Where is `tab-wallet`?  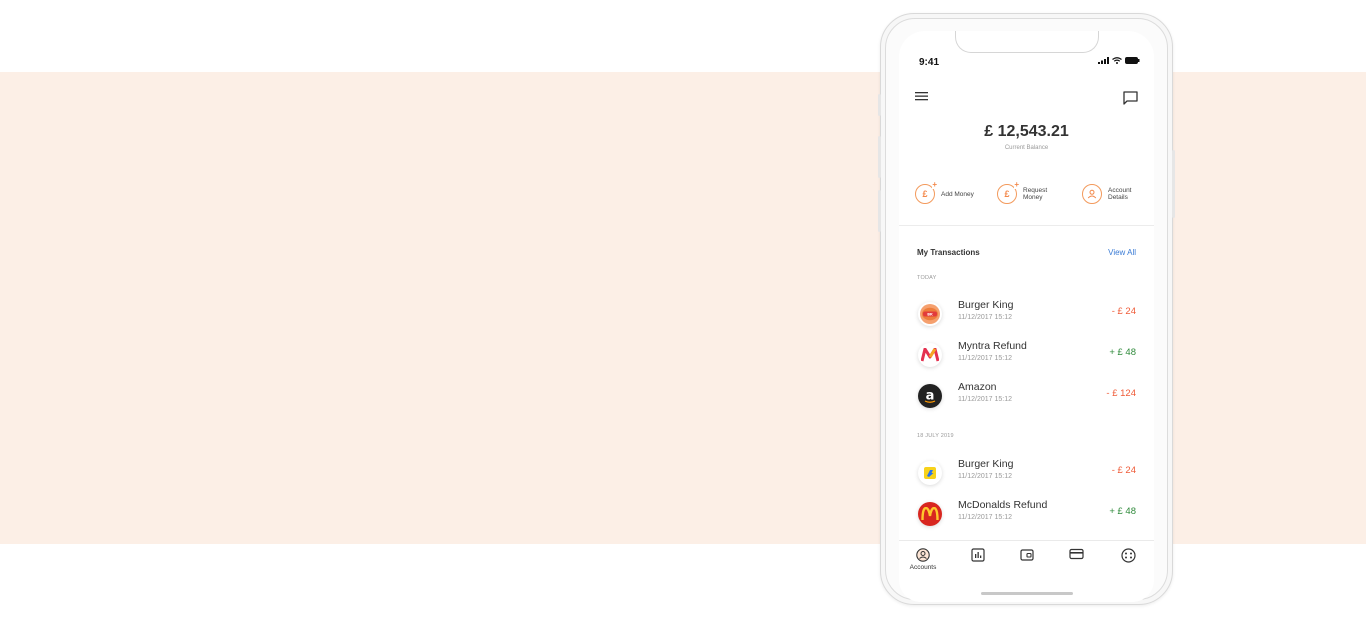
tab-wallet is located at coordinates (1027, 555).